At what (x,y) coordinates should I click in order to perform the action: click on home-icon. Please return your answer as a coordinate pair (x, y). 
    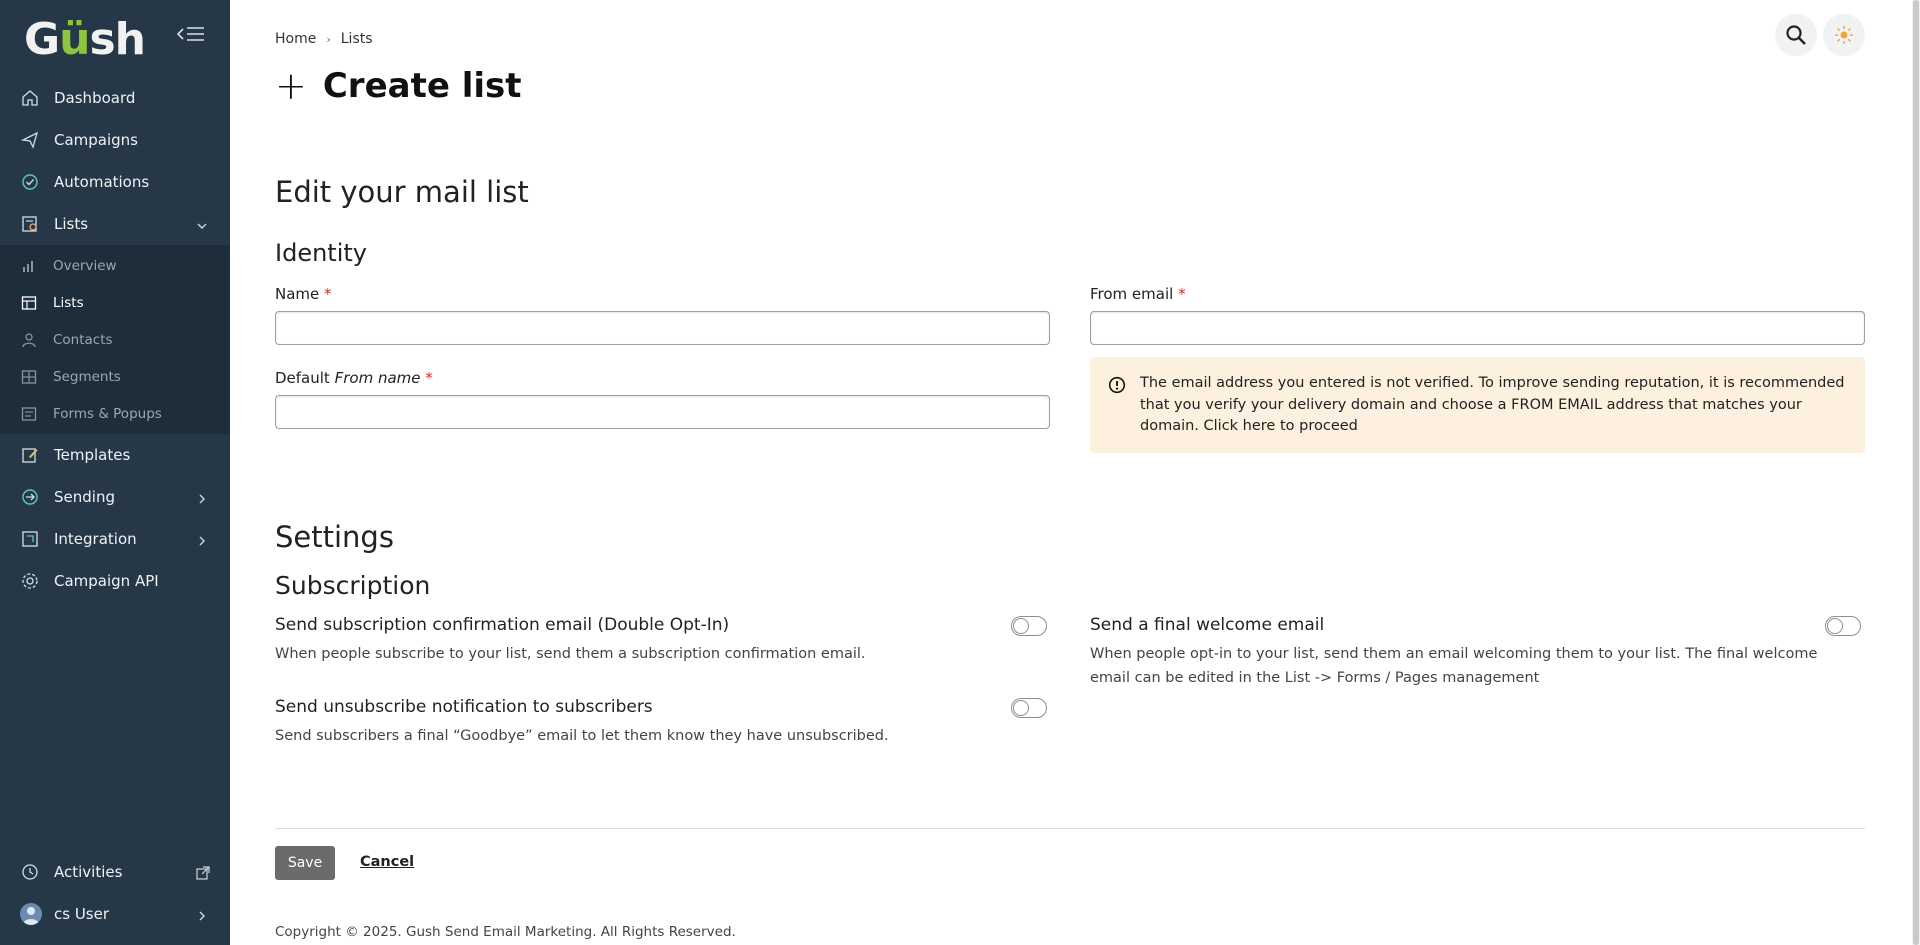
    Looking at the image, I should click on (30, 98).